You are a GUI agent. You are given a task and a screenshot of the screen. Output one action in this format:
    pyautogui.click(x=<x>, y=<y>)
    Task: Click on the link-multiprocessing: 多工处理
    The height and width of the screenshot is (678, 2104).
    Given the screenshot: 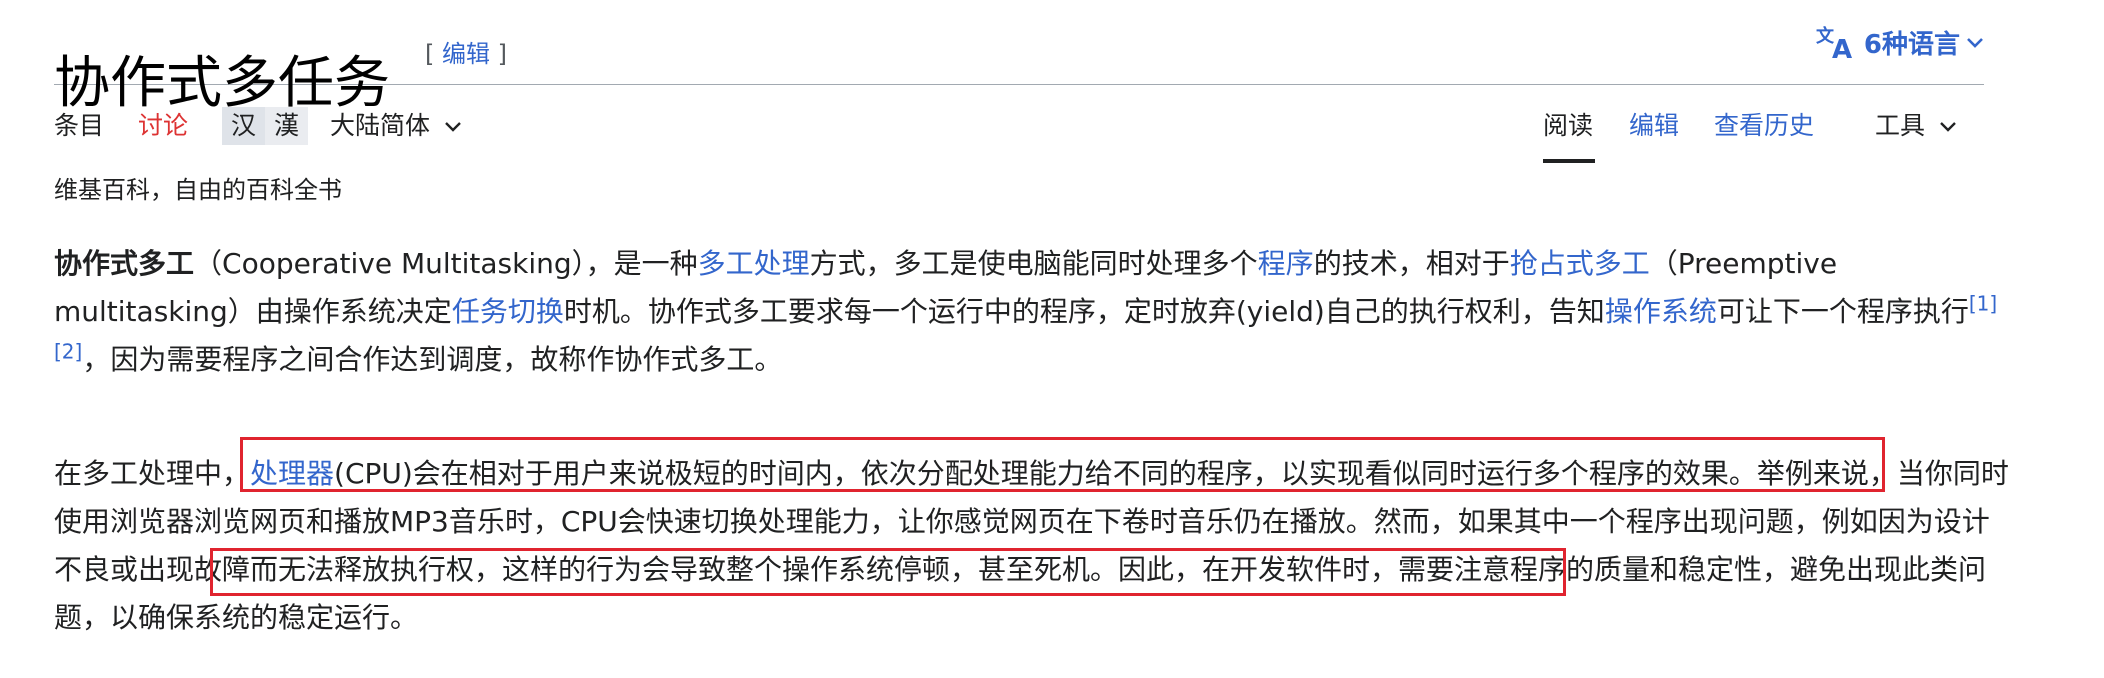 What is the action you would take?
    pyautogui.click(x=754, y=263)
    